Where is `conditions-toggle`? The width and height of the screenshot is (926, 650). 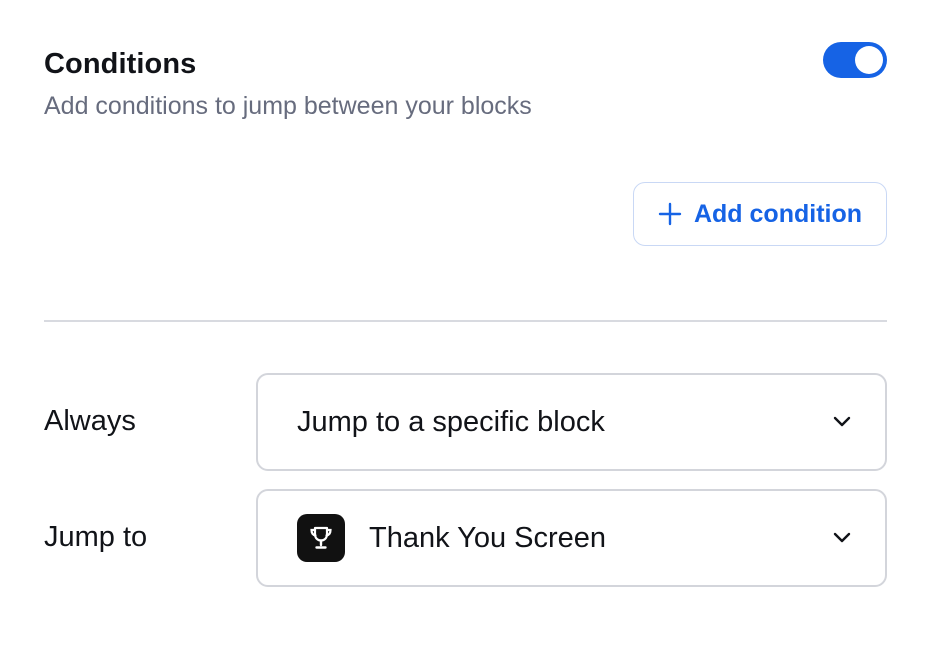 conditions-toggle is located at coordinates (855, 60).